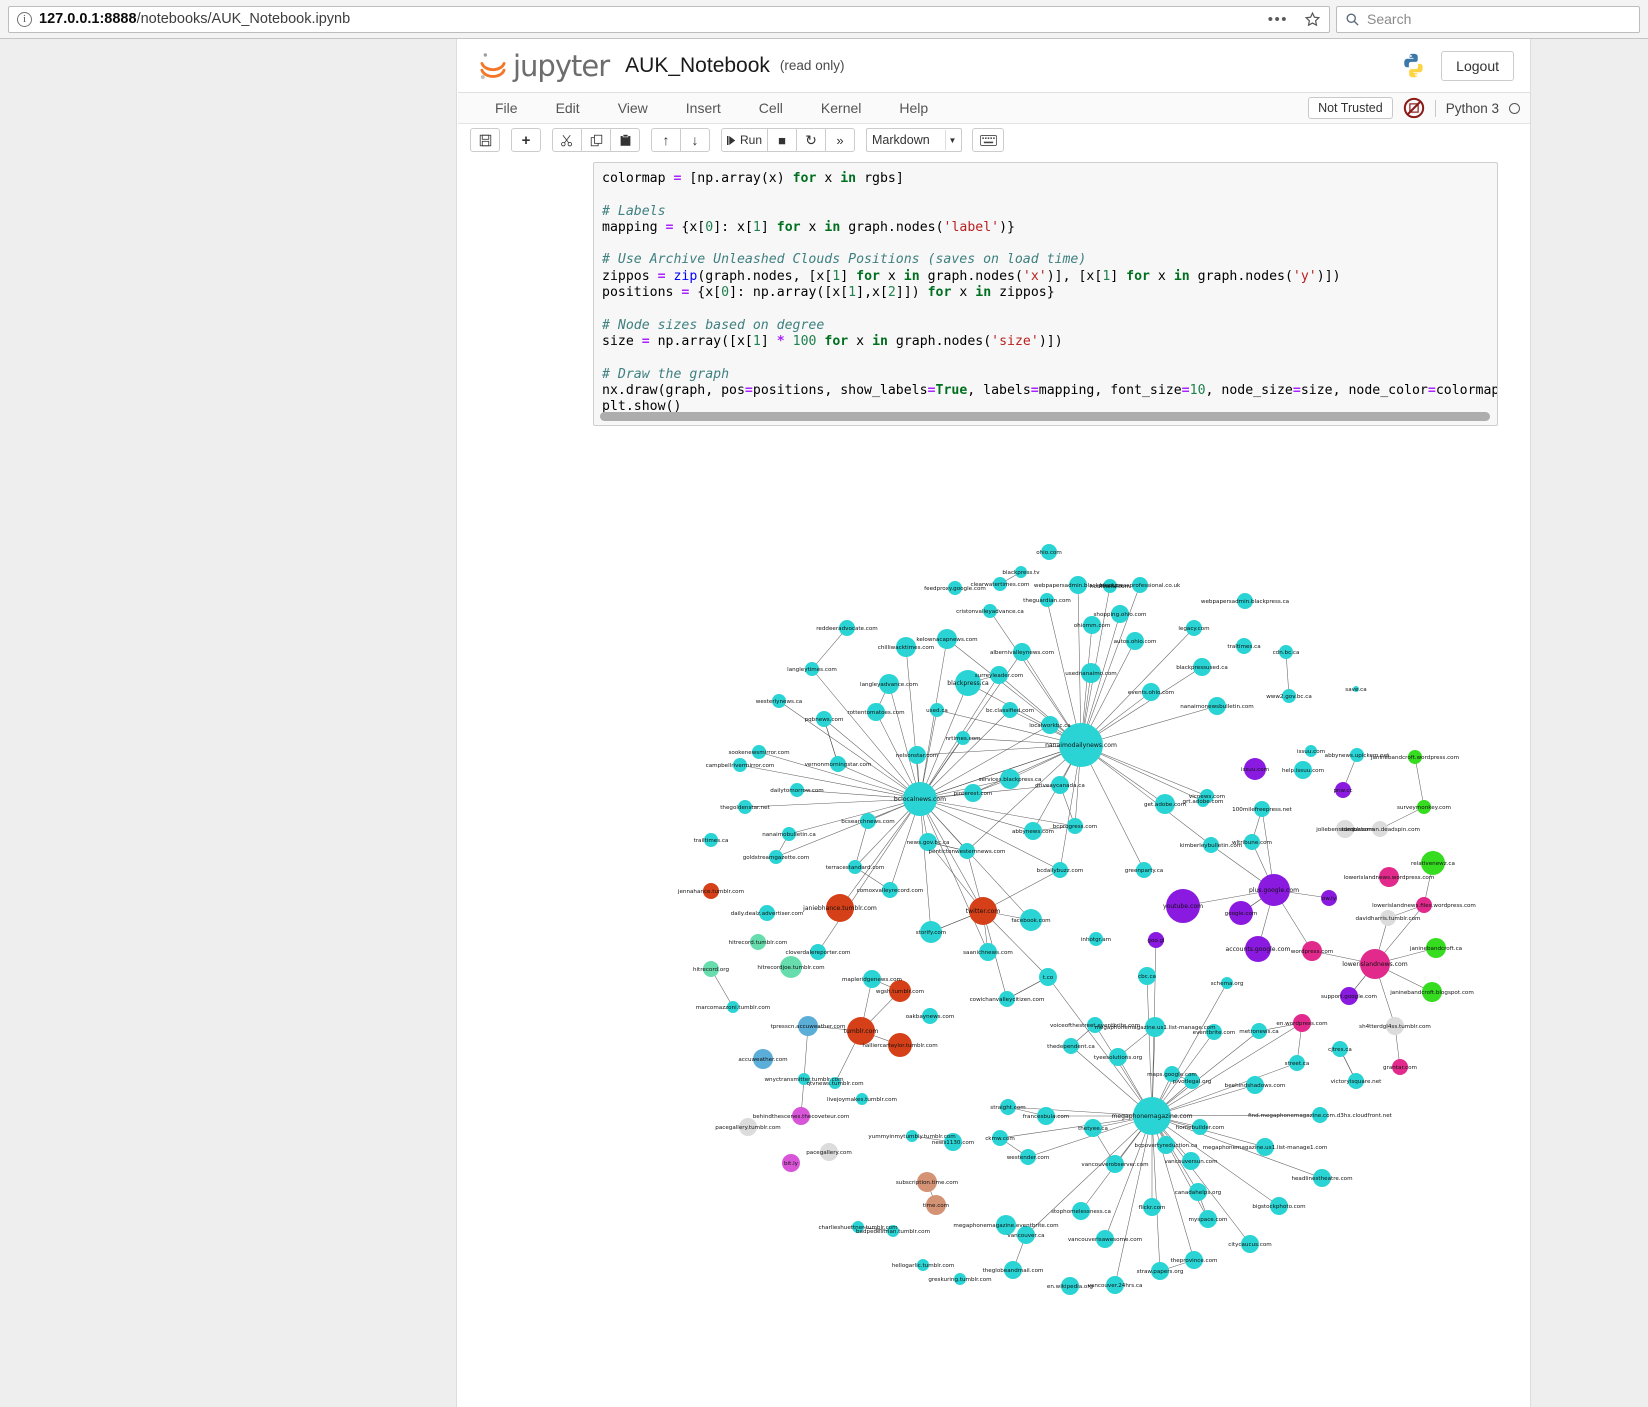  I want to click on copy-button, so click(596, 140).